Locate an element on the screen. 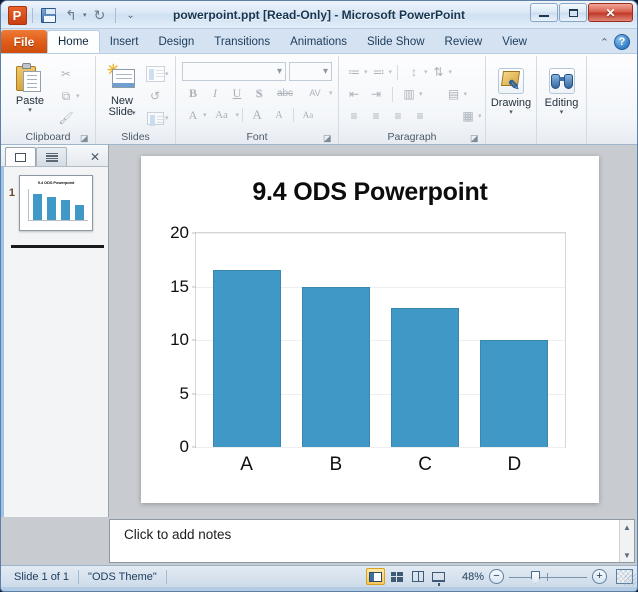 The image size is (638, 592). align-text-dropdown-icon: ▾ is located at coordinates (466, 94).